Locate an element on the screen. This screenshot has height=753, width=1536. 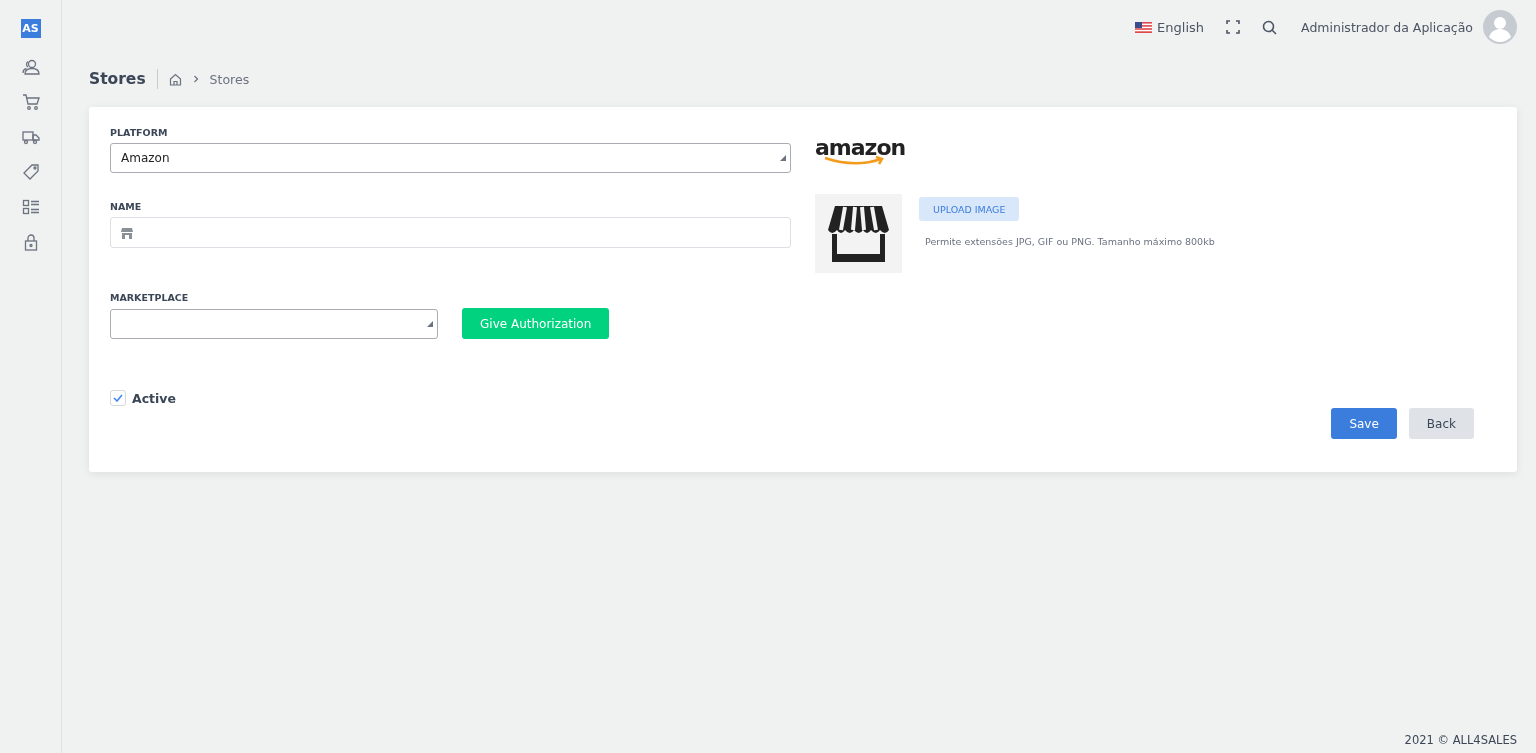
language-selector: English is located at coordinates (1170, 27).